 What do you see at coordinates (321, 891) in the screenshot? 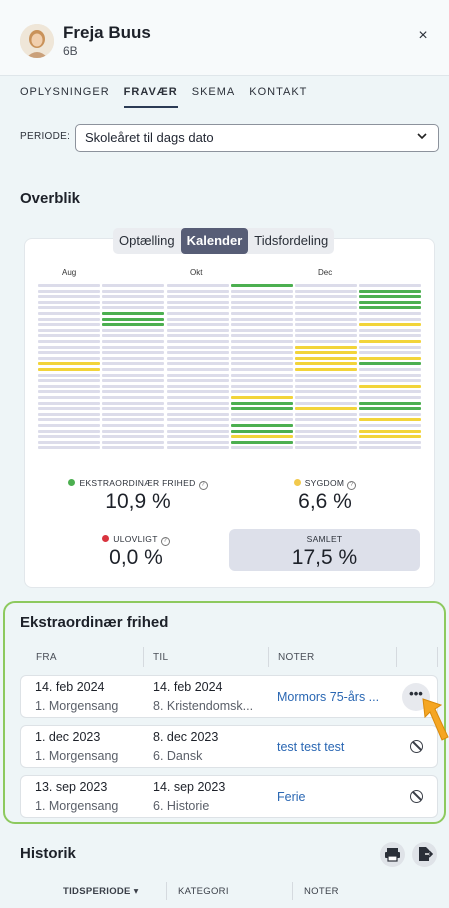
I see `col-noter-historik: NOTER` at bounding box center [321, 891].